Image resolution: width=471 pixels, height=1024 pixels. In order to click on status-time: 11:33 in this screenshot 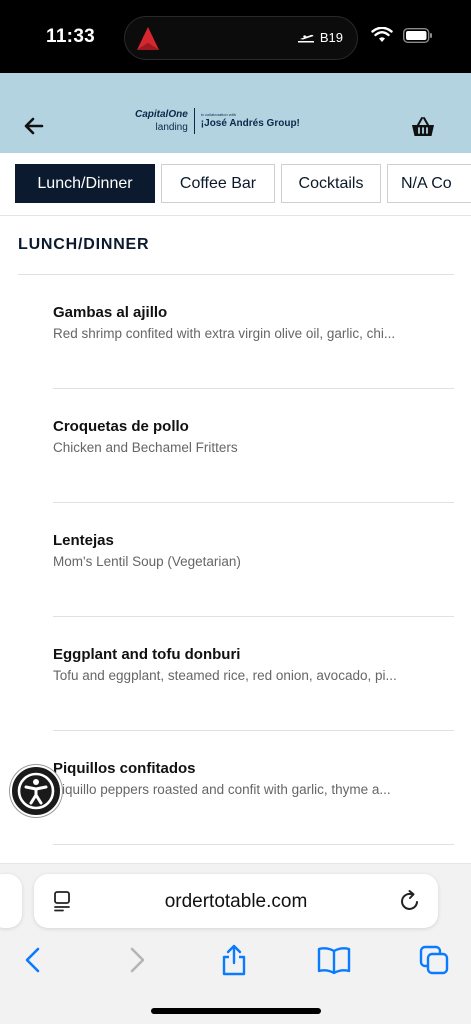, I will do `click(71, 36)`.